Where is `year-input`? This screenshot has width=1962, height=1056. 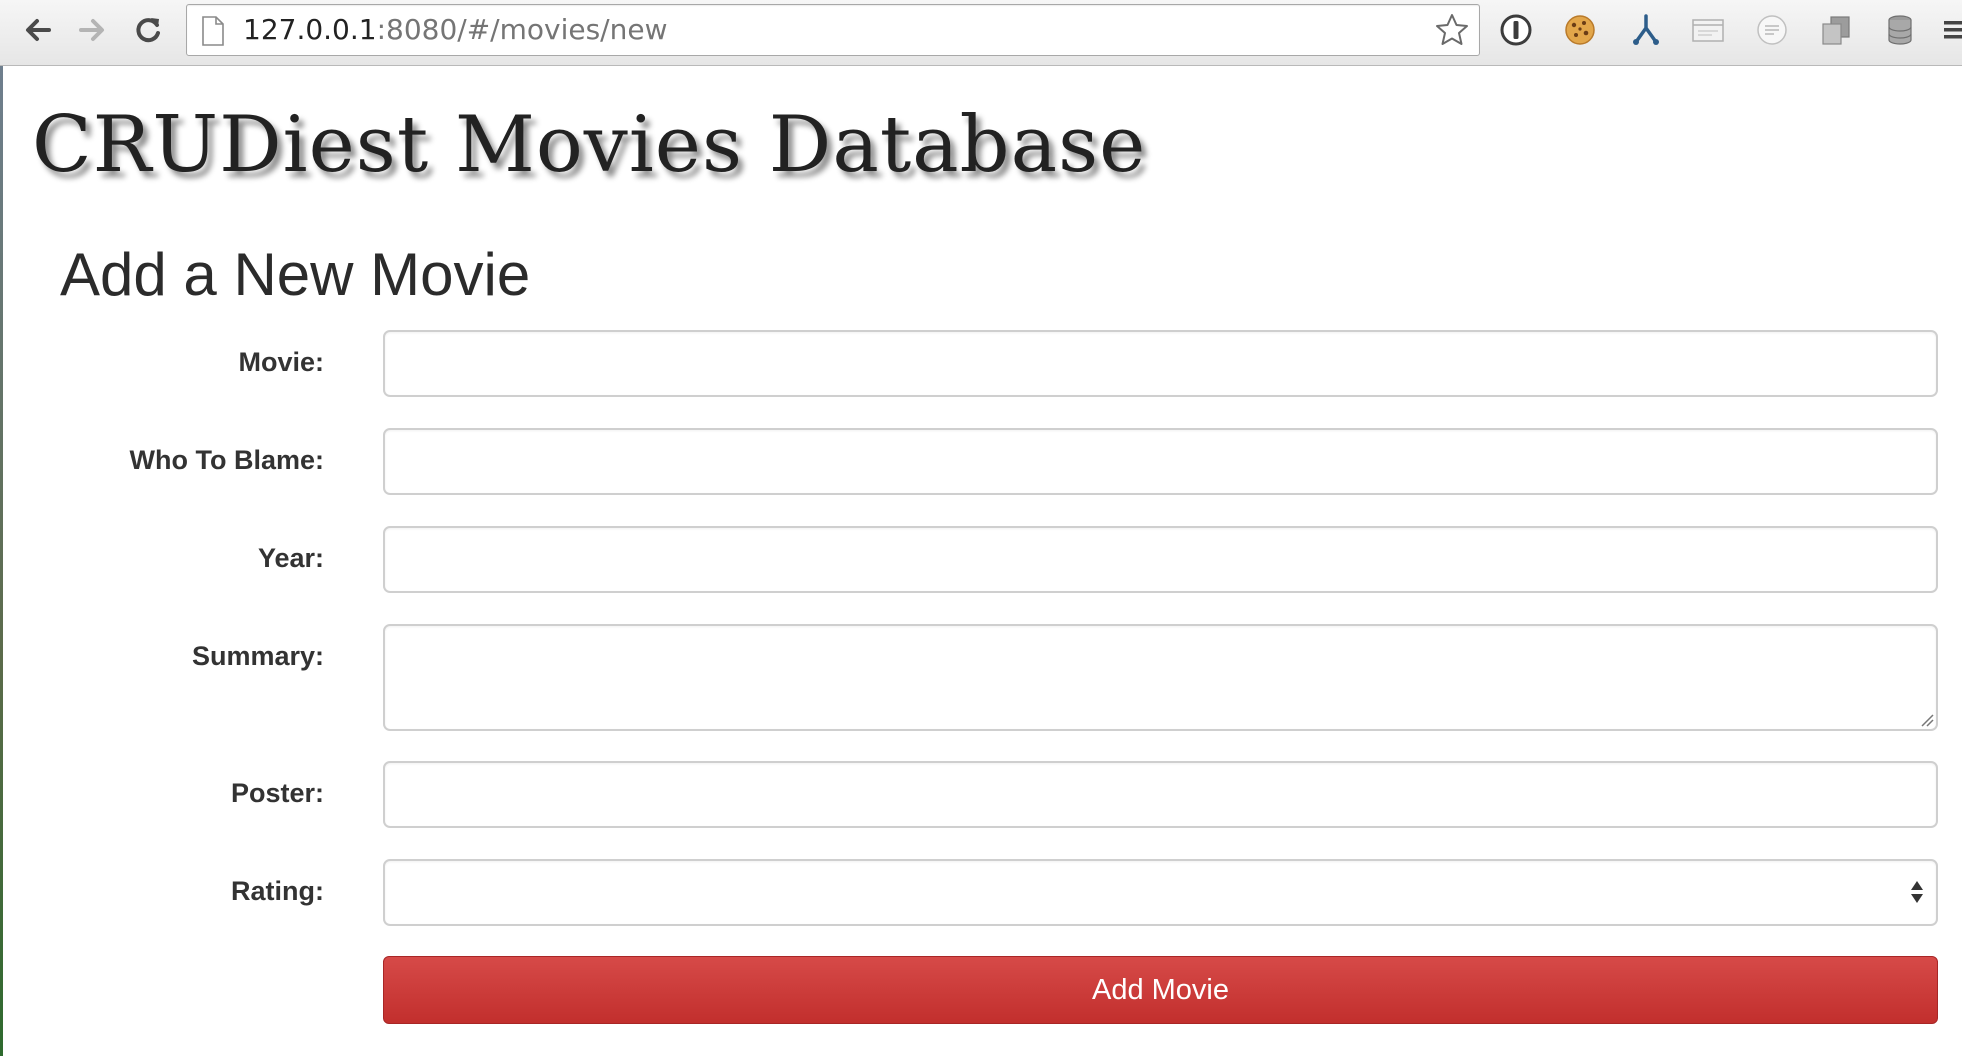 year-input is located at coordinates (1160, 559).